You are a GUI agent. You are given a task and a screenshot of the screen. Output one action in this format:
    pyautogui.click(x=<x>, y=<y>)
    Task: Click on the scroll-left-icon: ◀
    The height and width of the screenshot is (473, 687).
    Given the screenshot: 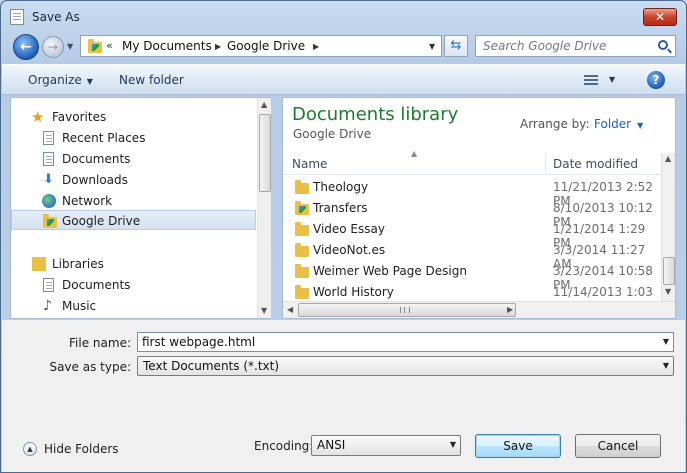 What is the action you would take?
    pyautogui.click(x=290, y=309)
    